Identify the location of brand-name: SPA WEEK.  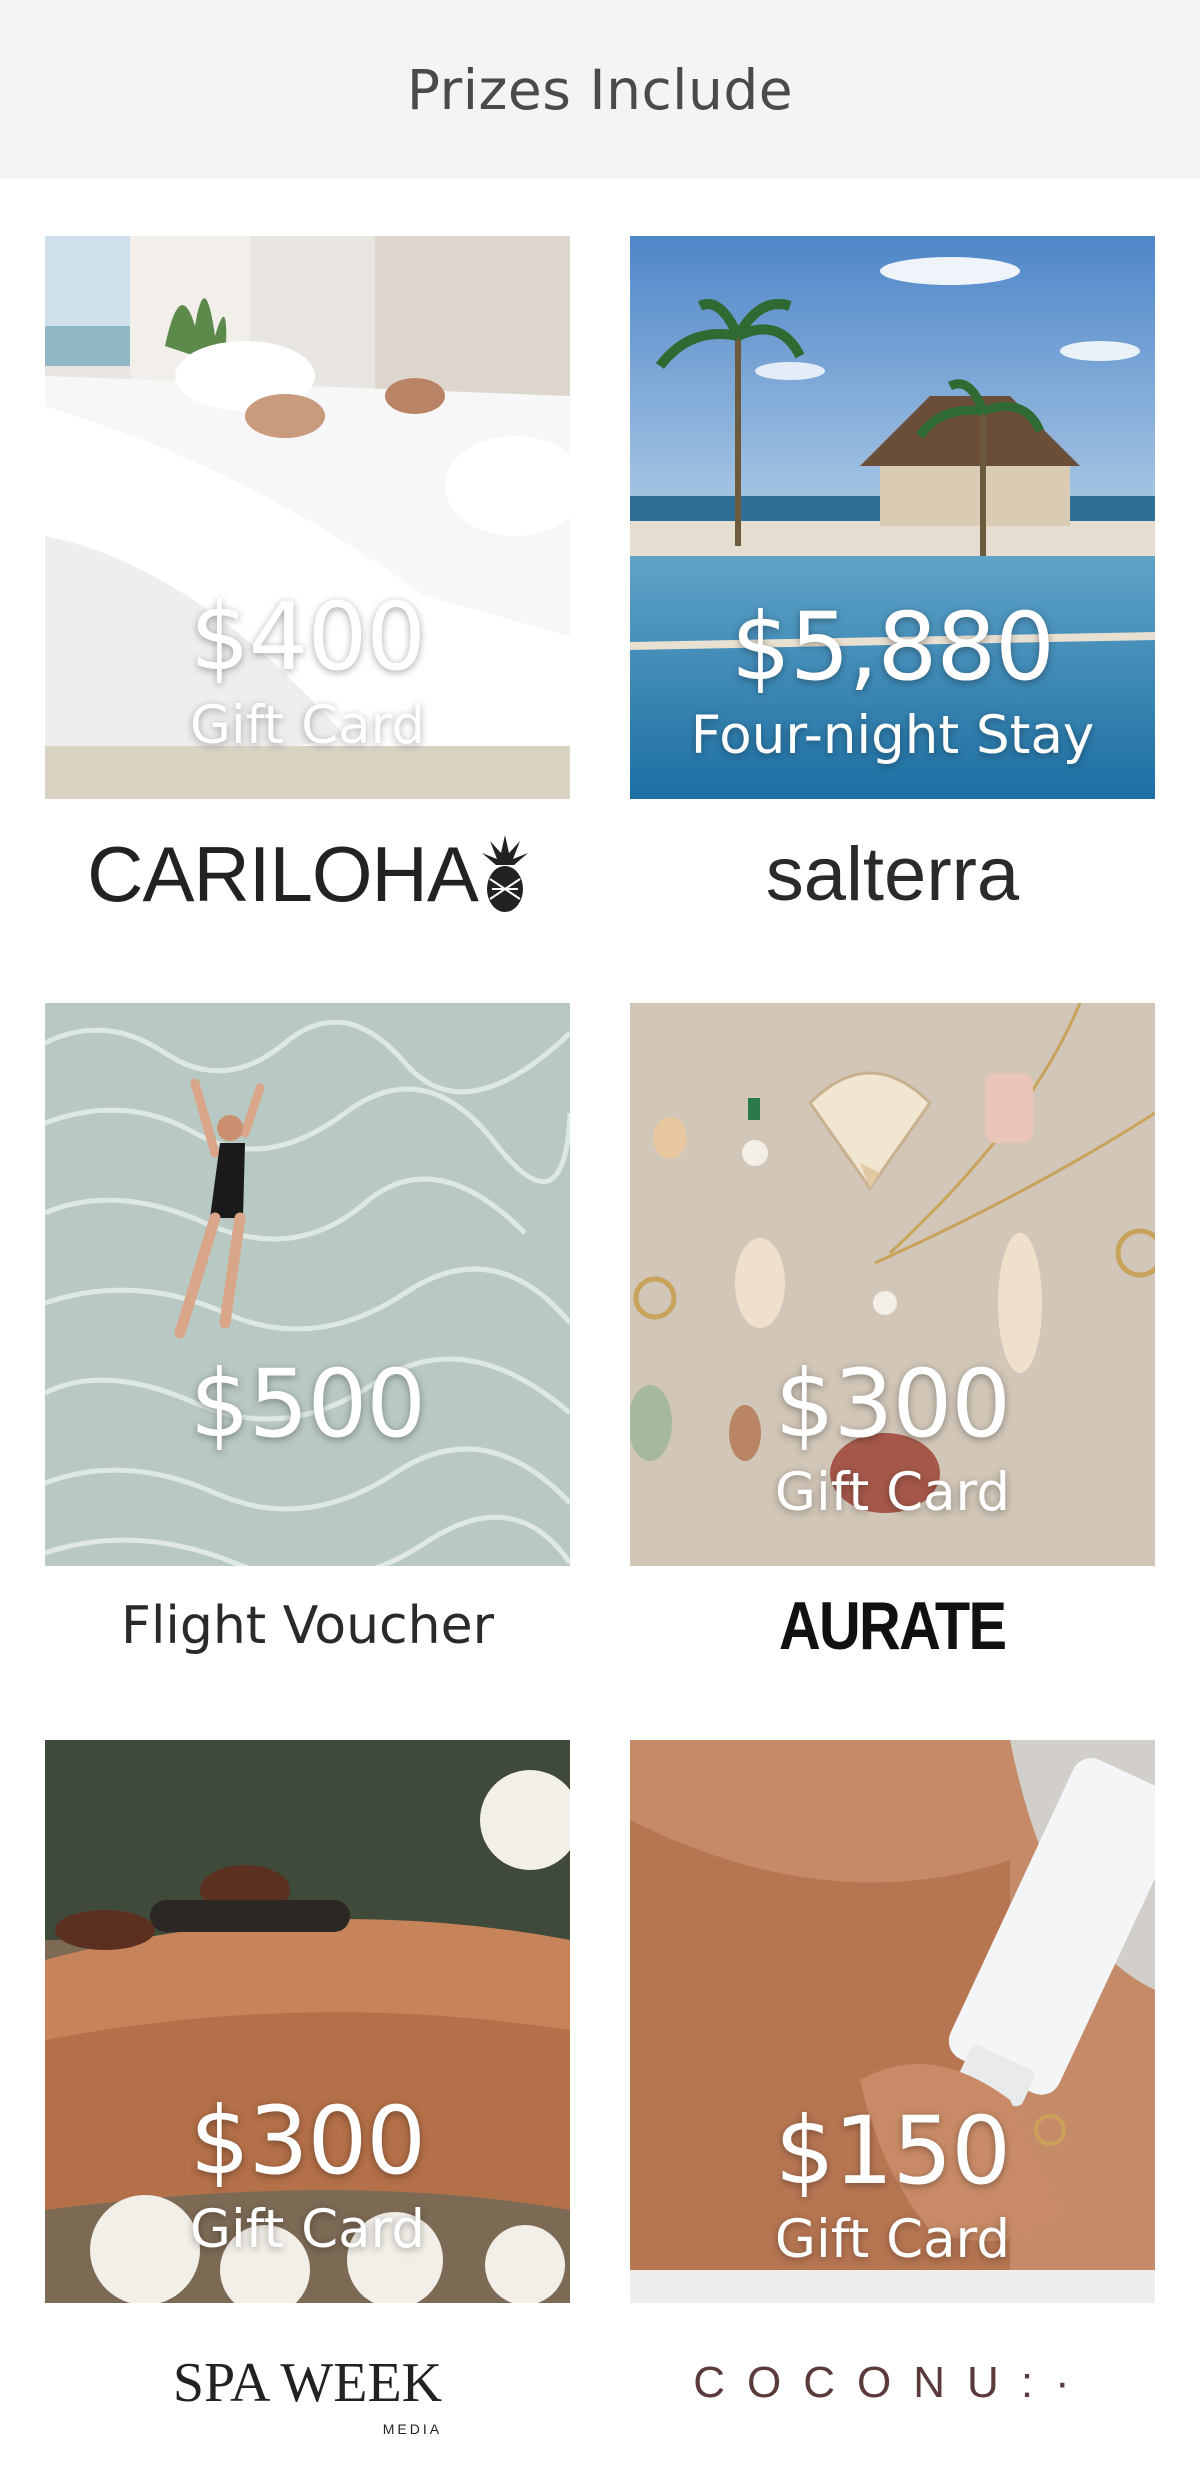
(307, 2383).